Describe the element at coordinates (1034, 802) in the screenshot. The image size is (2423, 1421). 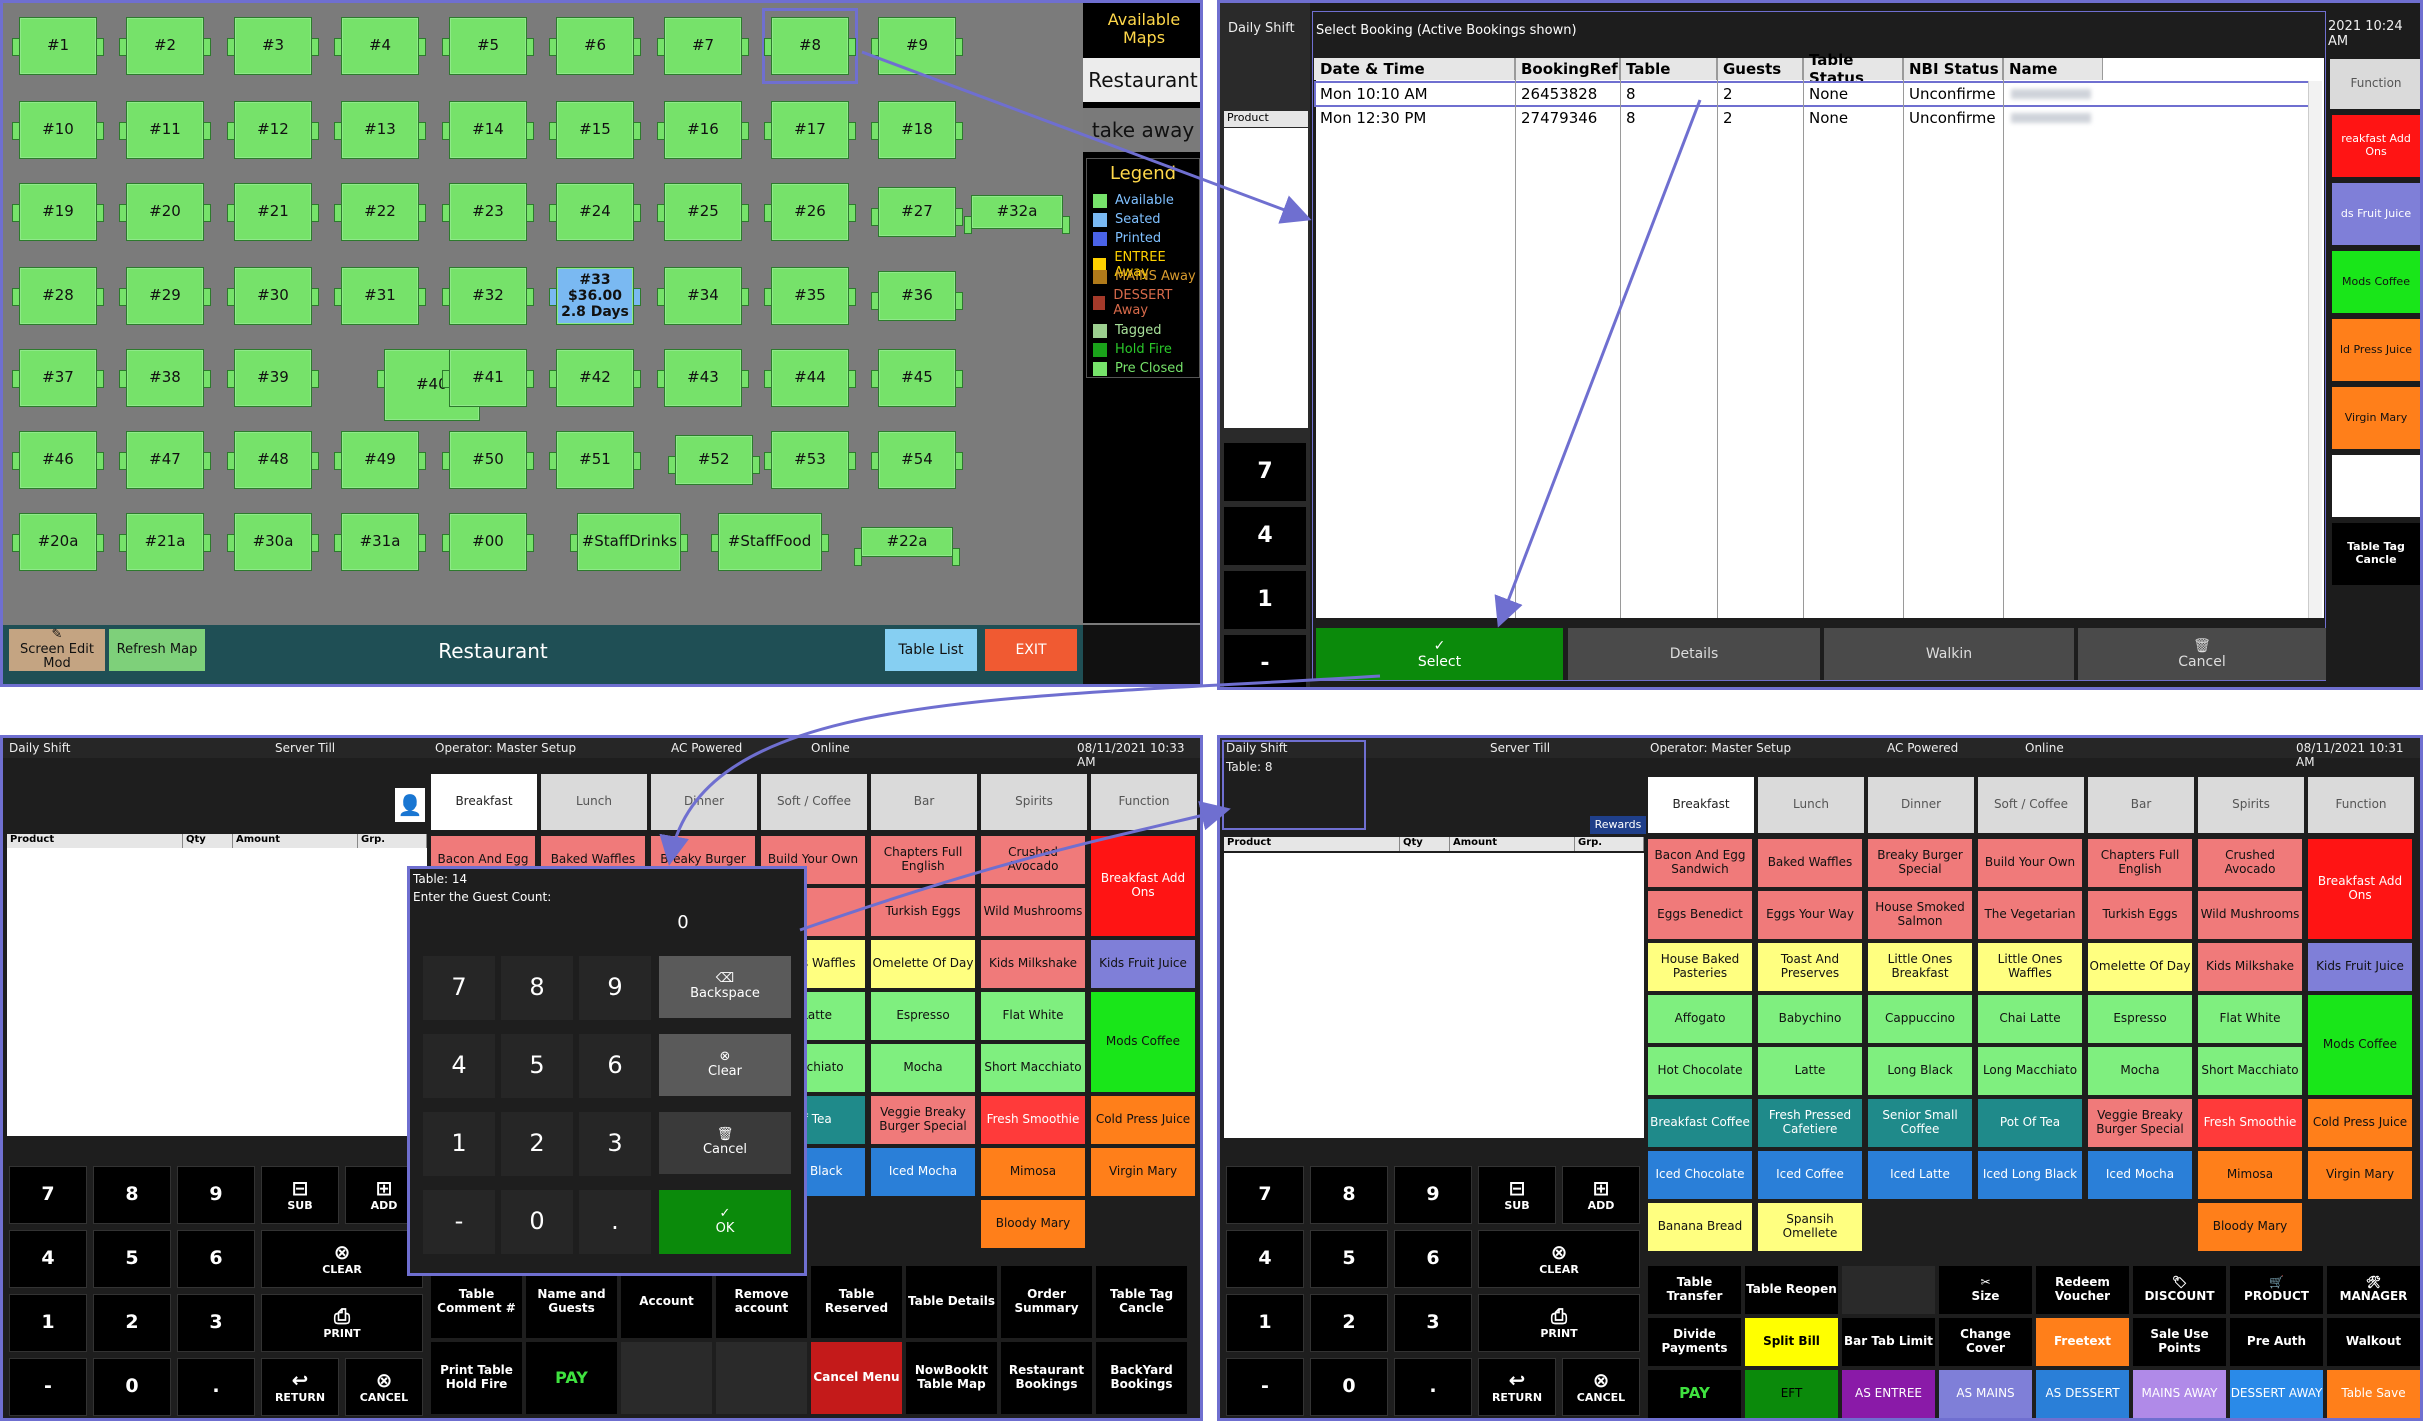
I see `tab-spirits: Spirits` at that location.